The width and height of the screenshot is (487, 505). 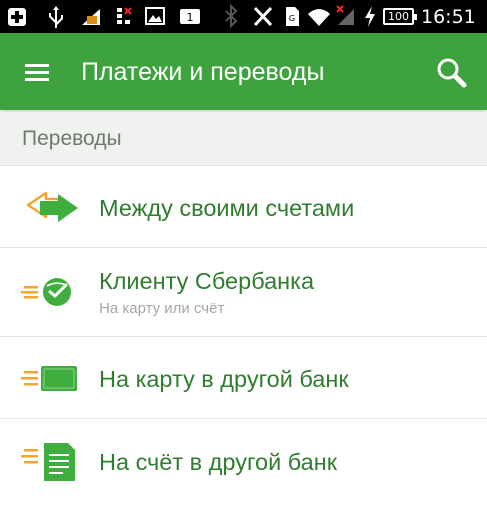 What do you see at coordinates (263, 16) in the screenshot?
I see `vibrate-off-icon` at bounding box center [263, 16].